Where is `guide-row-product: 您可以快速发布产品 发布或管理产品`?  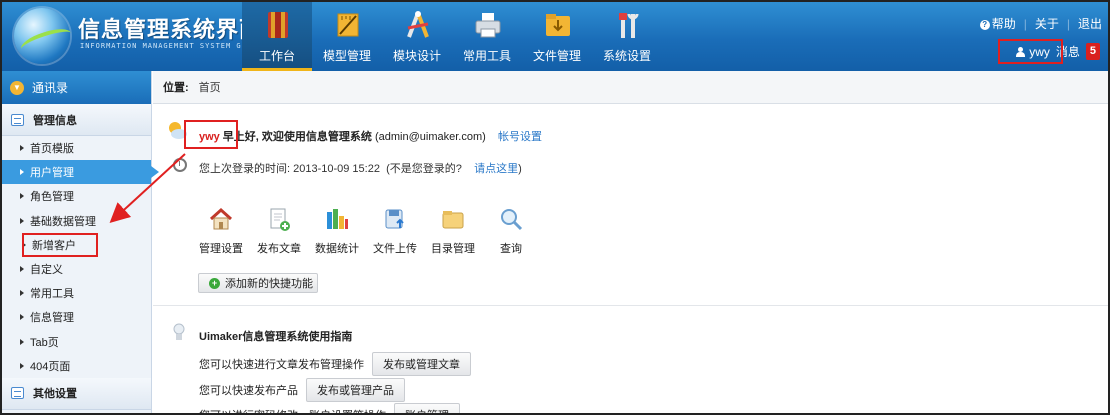 guide-row-product: 您可以快速发布产品 发布或管理产品 is located at coordinates (302, 390).